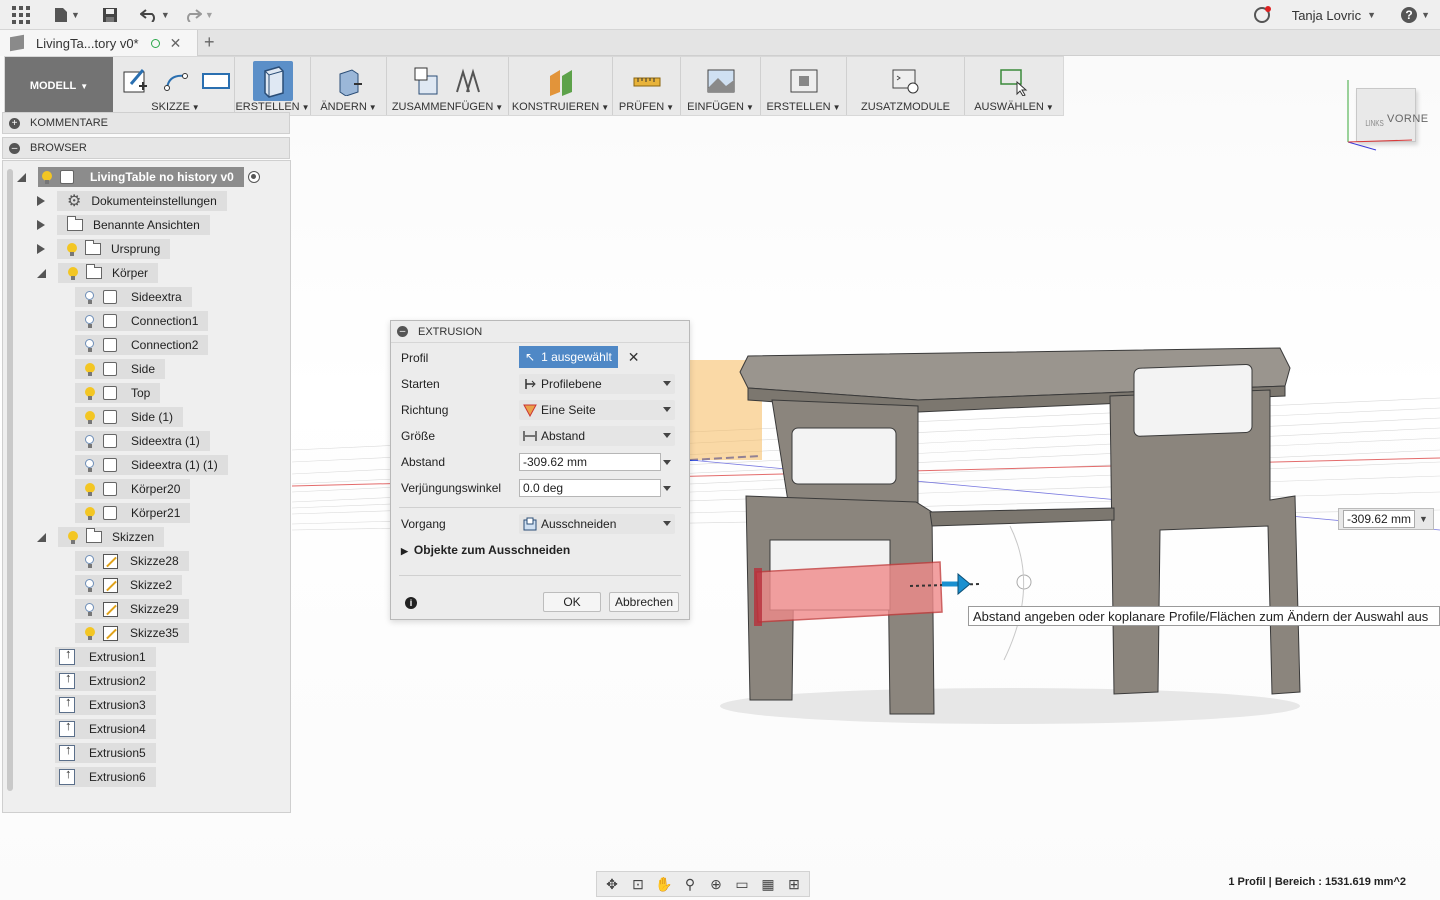 This screenshot has height=900, width=1440. I want to click on profile-selection-chip: ↖ 1 ausgewählt, so click(568, 357).